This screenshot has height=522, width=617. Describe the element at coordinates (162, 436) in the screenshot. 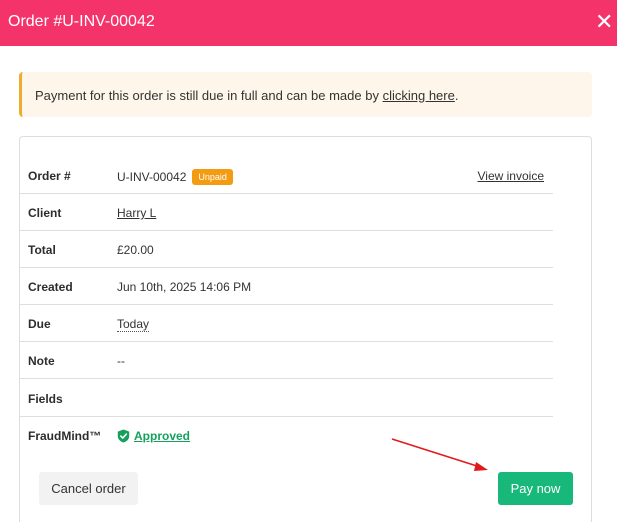

I see `fraudmind-approved-link: Approved` at that location.